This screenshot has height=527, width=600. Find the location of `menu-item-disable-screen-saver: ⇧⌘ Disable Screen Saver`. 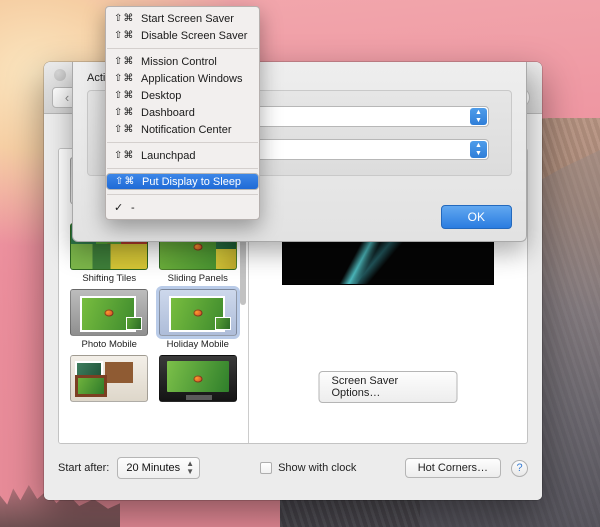

menu-item-disable-screen-saver: ⇧⌘ Disable Screen Saver is located at coordinates (182, 35).